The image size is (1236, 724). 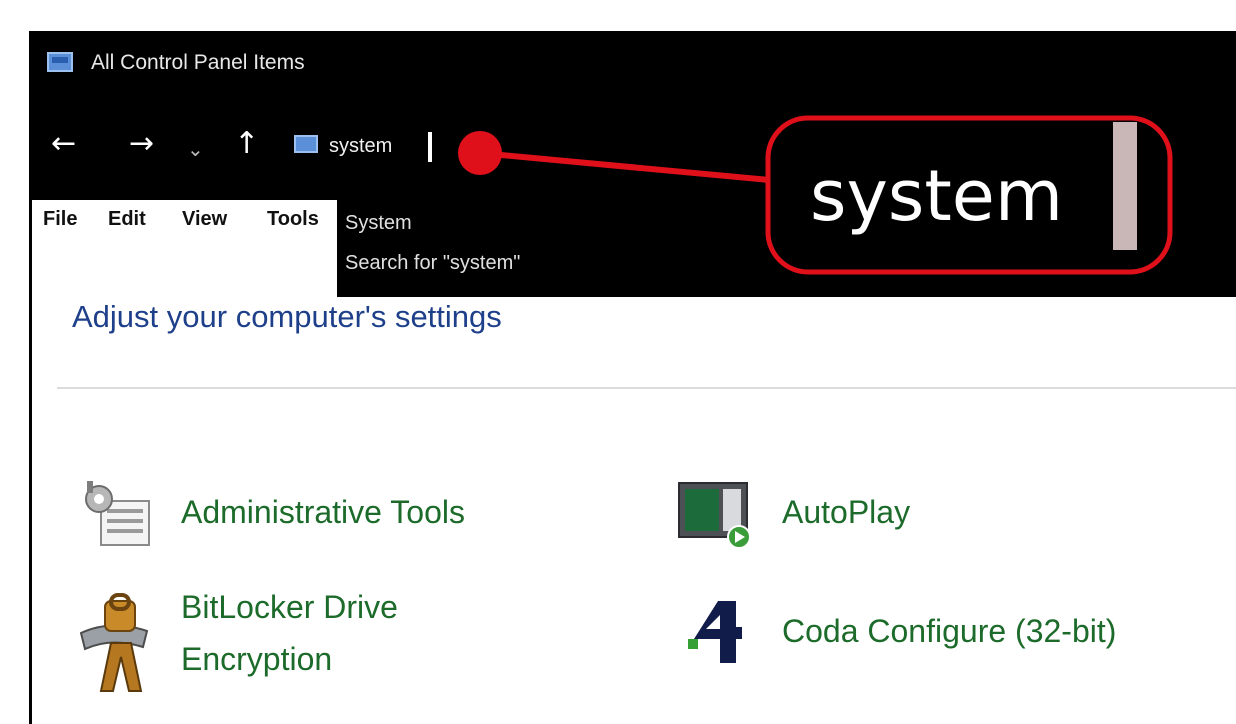 I want to click on annotation-connector-line, so click(x=630, y=167).